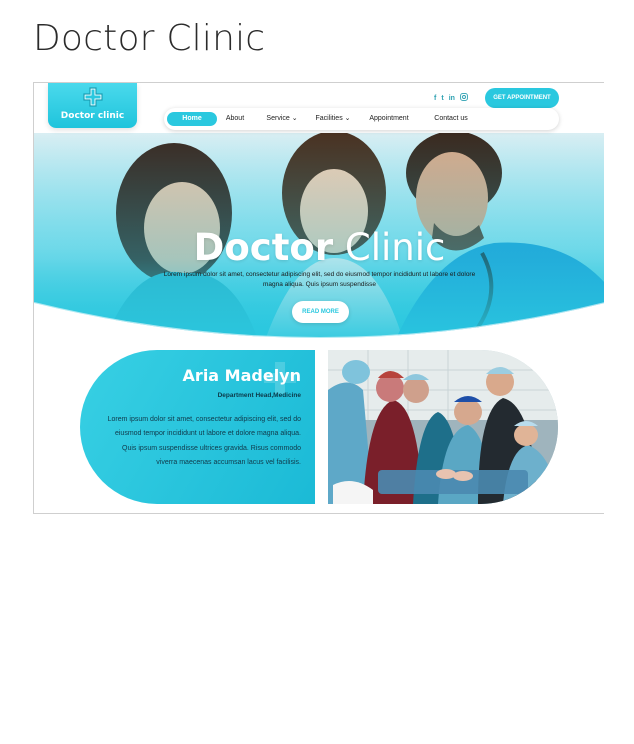  Describe the element at coordinates (235, 119) in the screenshot. I see `nav-item-about: About` at that location.